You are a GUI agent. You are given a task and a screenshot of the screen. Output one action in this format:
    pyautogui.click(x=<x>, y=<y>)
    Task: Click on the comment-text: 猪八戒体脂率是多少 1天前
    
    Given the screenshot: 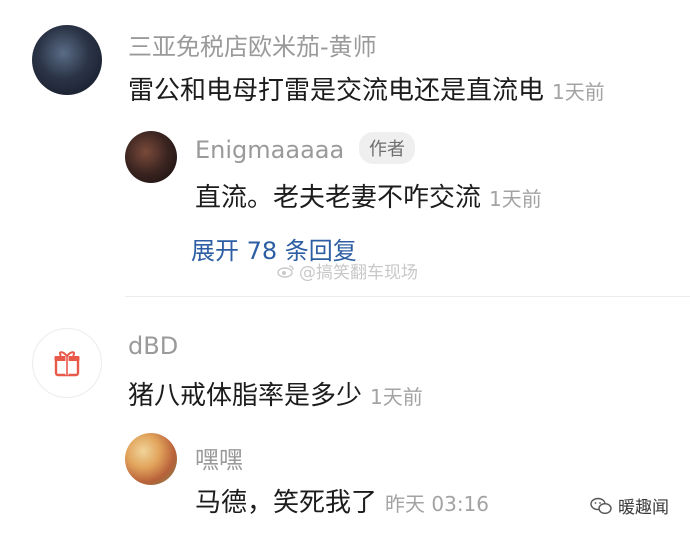 What is the action you would take?
    pyautogui.click(x=275, y=393)
    